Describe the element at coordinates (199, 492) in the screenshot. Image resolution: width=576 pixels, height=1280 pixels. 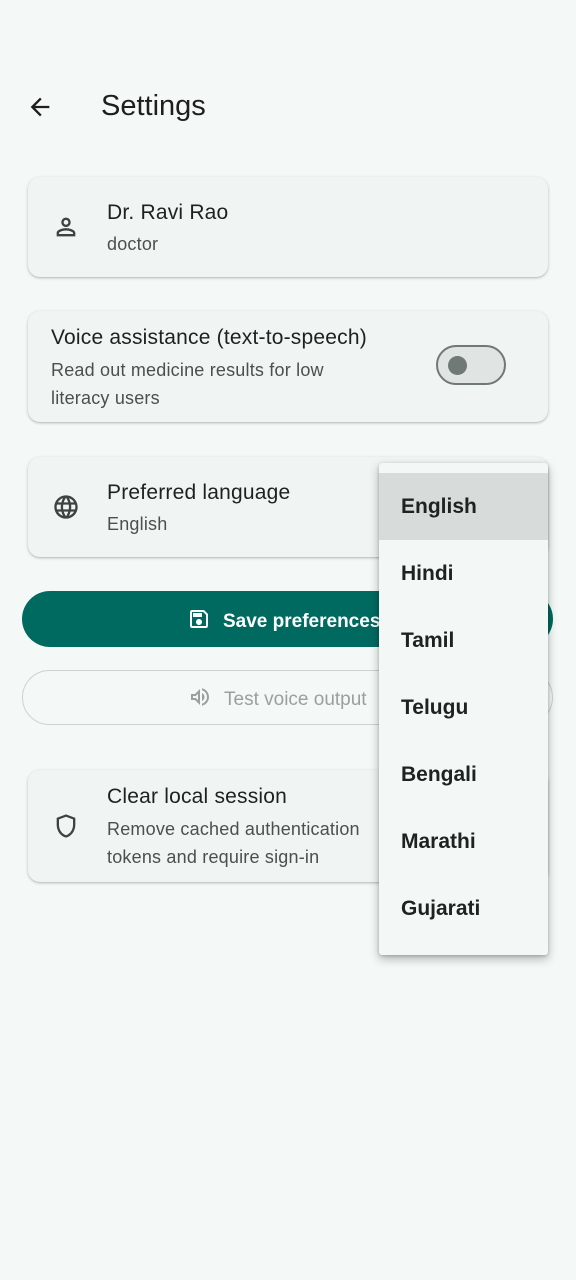
I see `preferred-language-title: Preferred language` at that location.